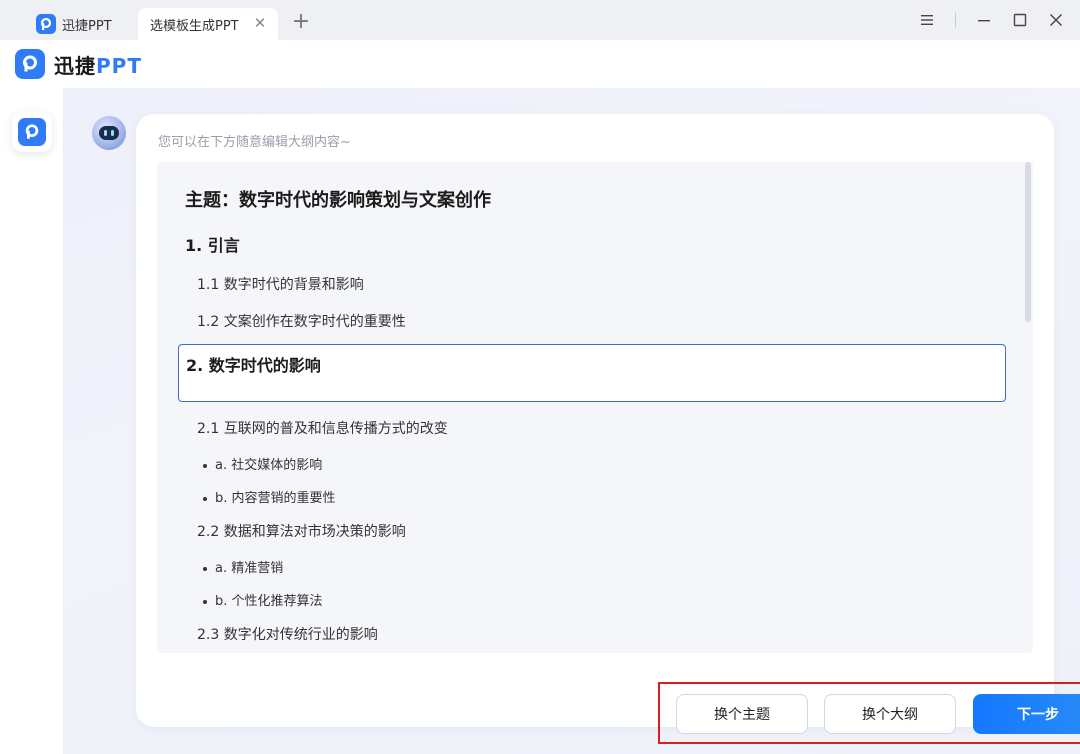 The height and width of the screenshot is (754, 1080). What do you see at coordinates (1020, 20) in the screenshot?
I see `maximize-icon` at bounding box center [1020, 20].